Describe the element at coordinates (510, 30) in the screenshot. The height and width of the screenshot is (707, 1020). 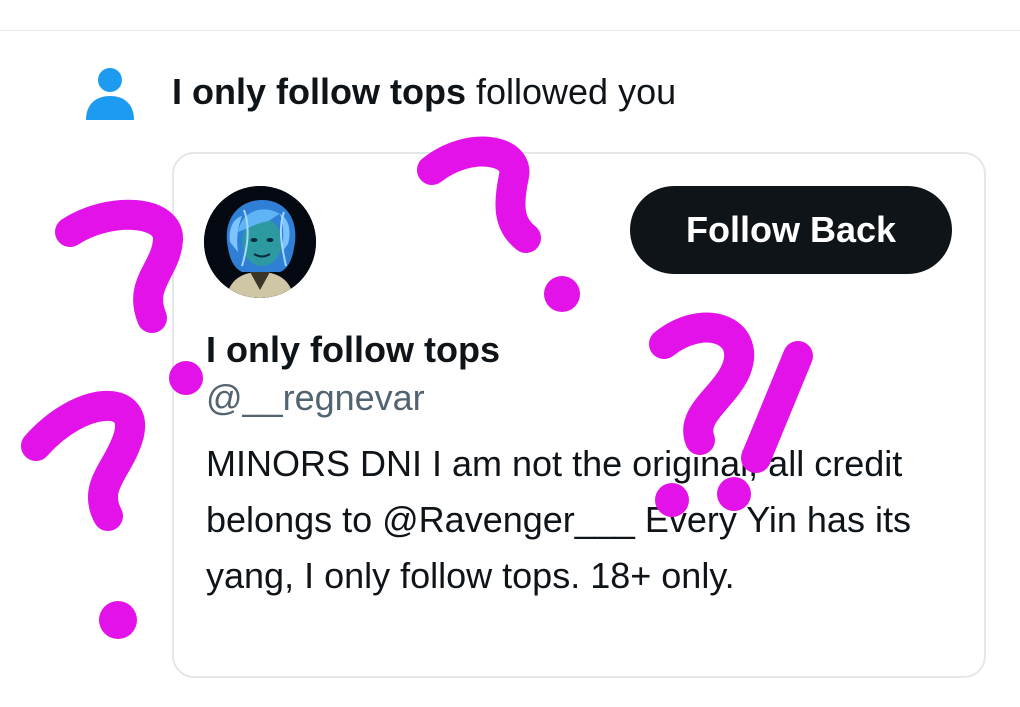
I see `top-divider` at that location.